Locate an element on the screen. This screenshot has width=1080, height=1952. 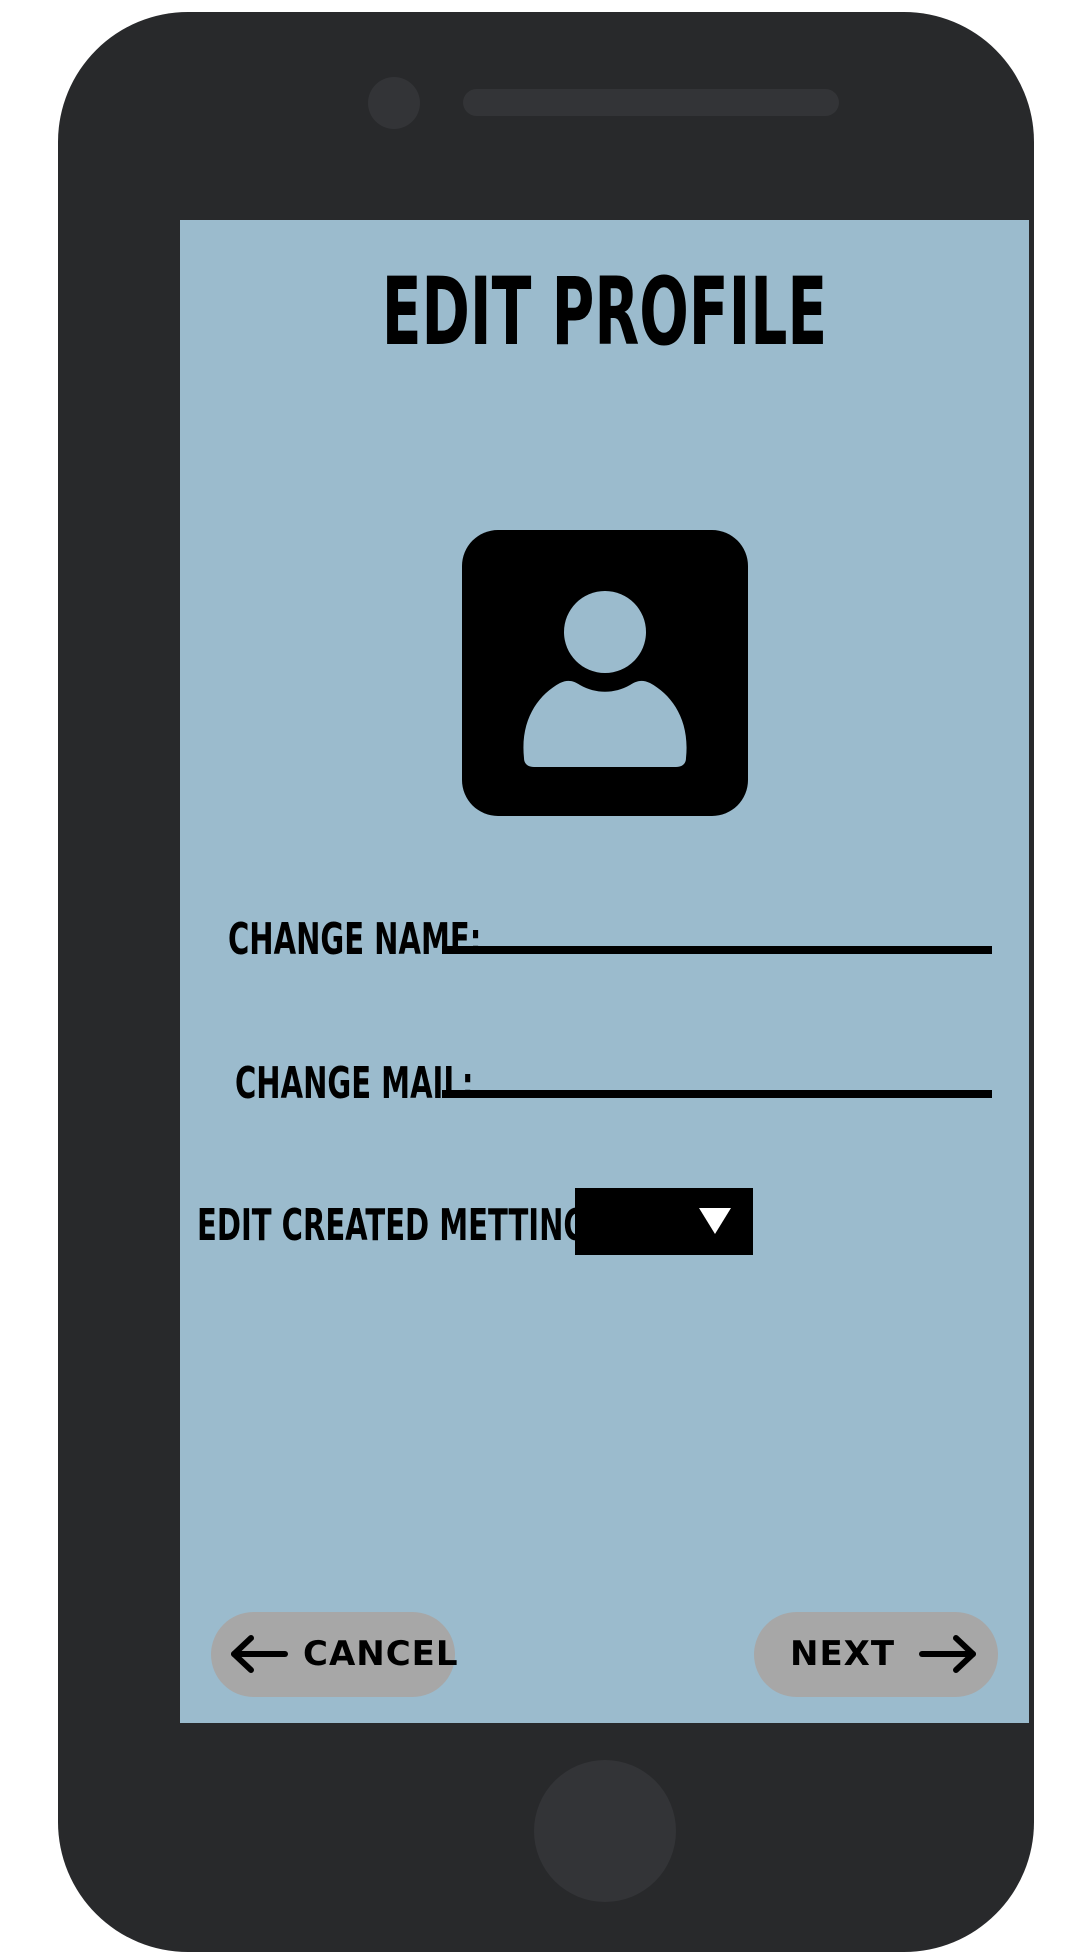
next-button: NEXT is located at coordinates (876, 1654).